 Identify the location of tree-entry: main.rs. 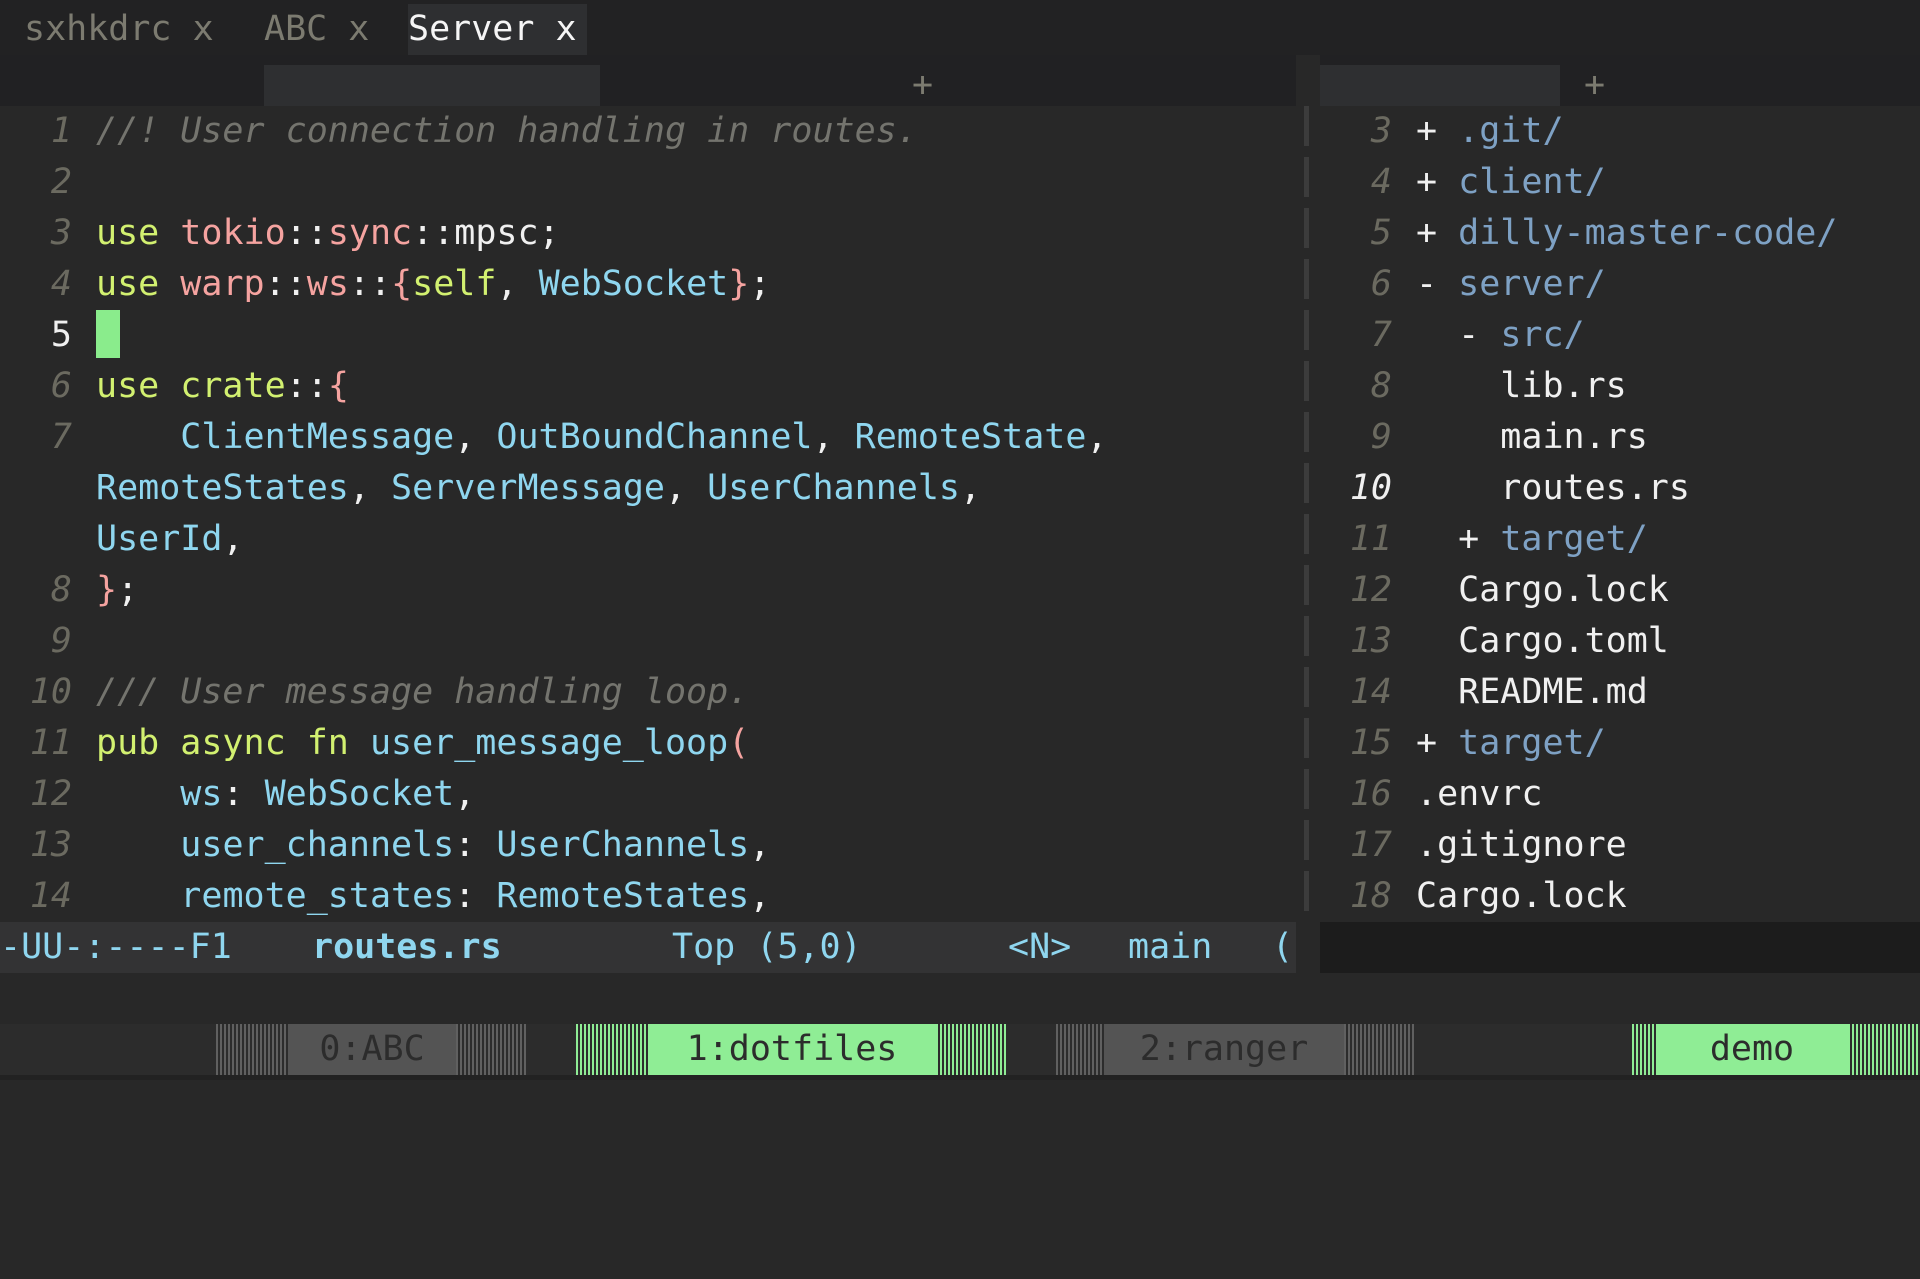
(1532, 437).